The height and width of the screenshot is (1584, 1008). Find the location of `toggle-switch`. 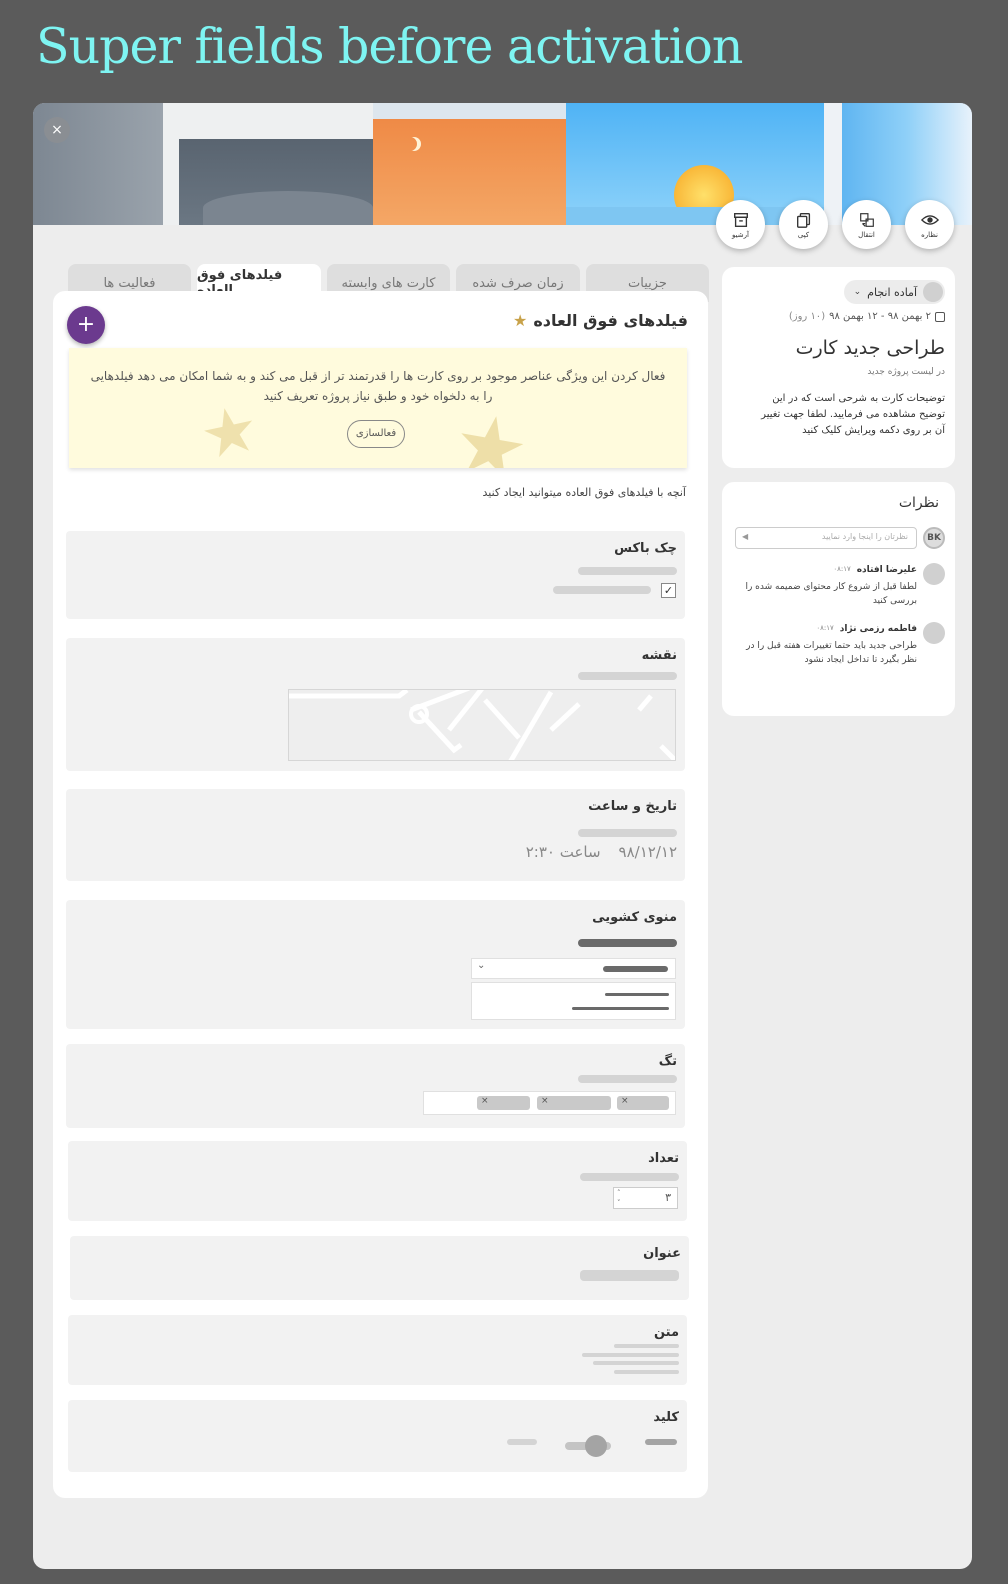

toggle-switch is located at coordinates (598, 1446).